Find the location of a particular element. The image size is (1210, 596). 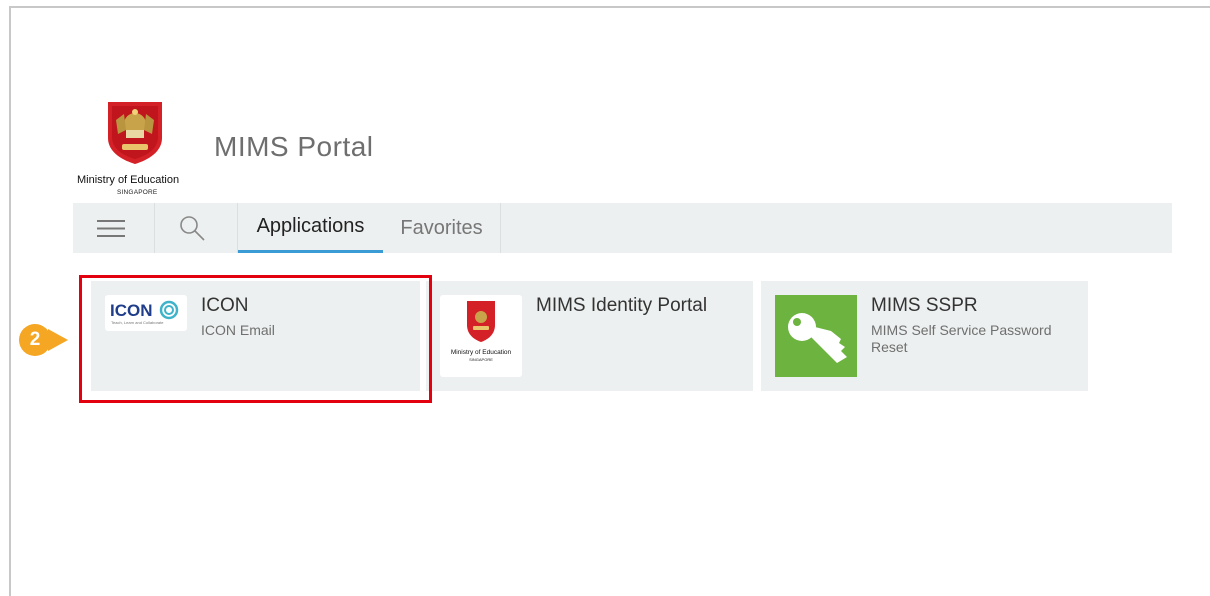

search-button is located at coordinates (196, 228).